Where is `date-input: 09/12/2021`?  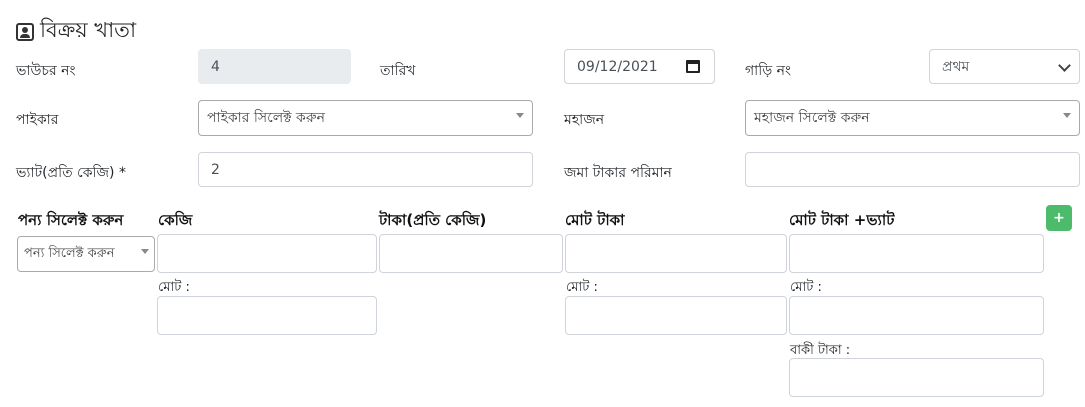
date-input: 09/12/2021 is located at coordinates (639, 66).